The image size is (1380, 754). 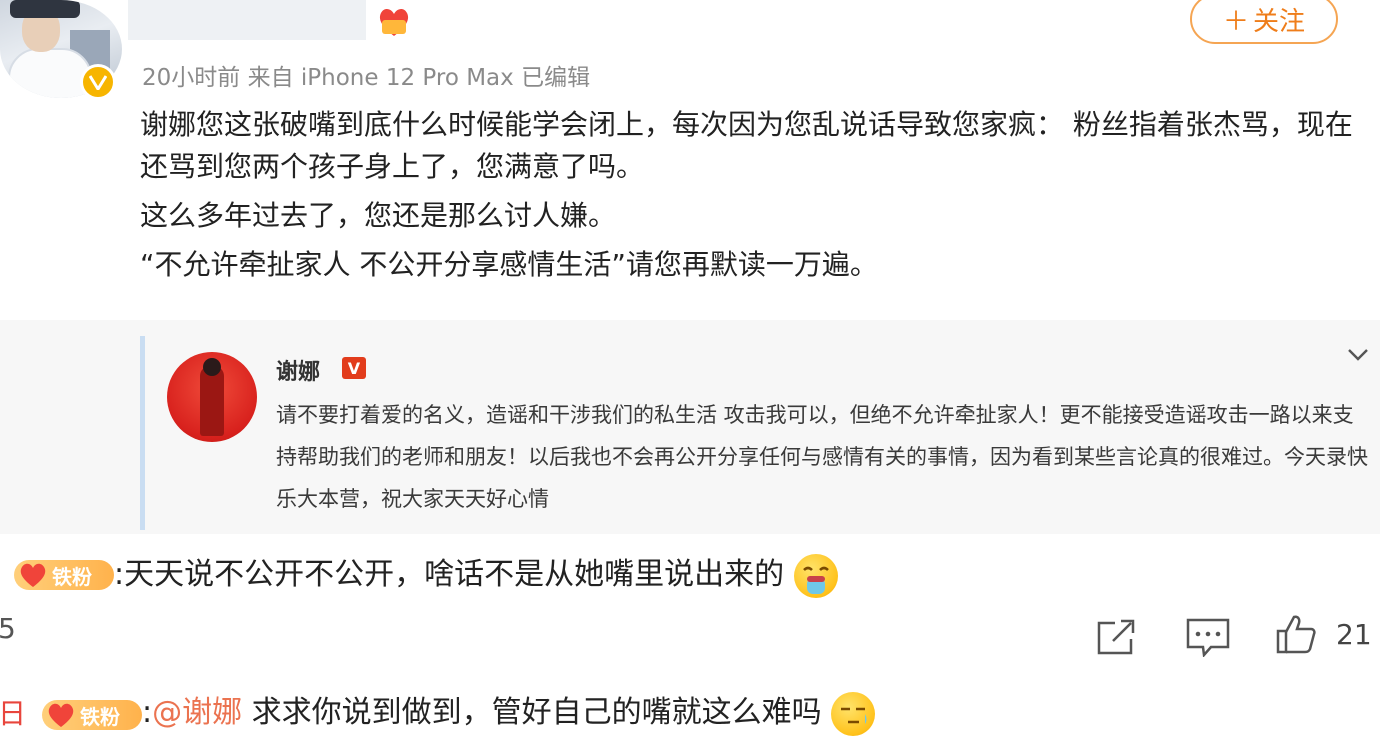 I want to click on post-paragraph: 这么多年过去了，您还是那么讨人嫌。, so click(x=378, y=215).